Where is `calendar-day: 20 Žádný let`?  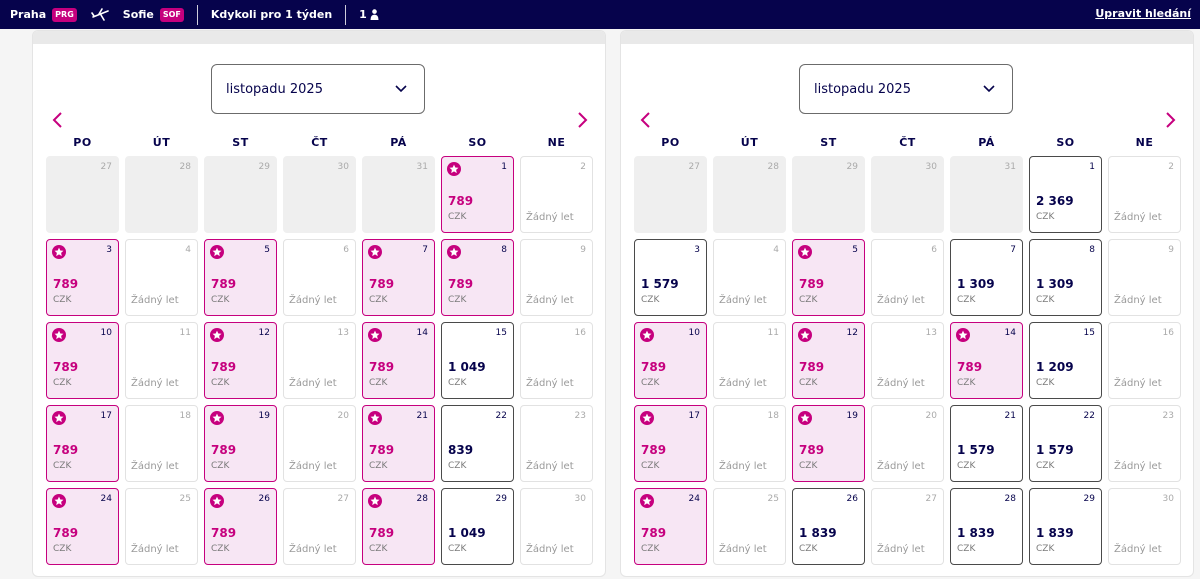 calendar-day: 20 Žádný let is located at coordinates (907, 443).